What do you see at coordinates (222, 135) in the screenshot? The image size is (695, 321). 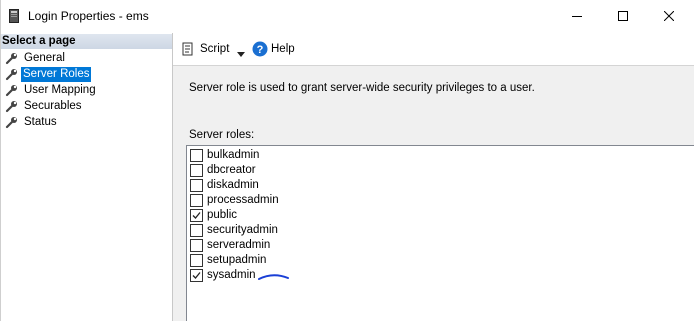 I see `server-roles-label: Server roles:` at bounding box center [222, 135].